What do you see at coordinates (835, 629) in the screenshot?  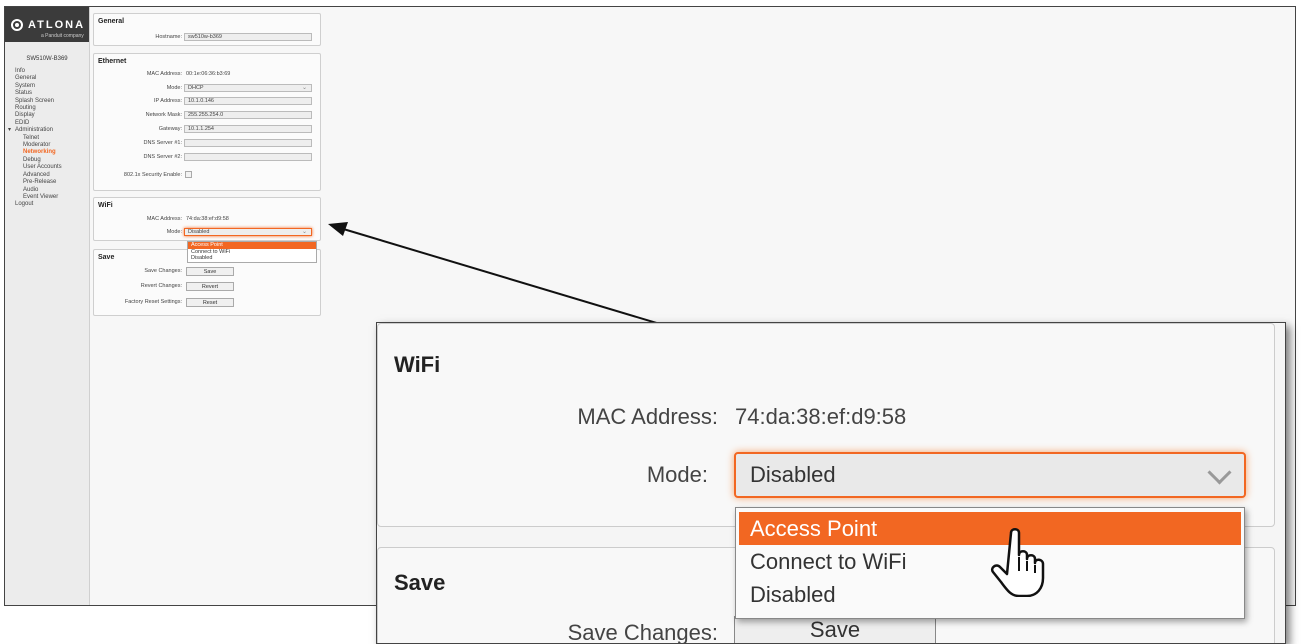 I see `zoom-save-button: Save` at bounding box center [835, 629].